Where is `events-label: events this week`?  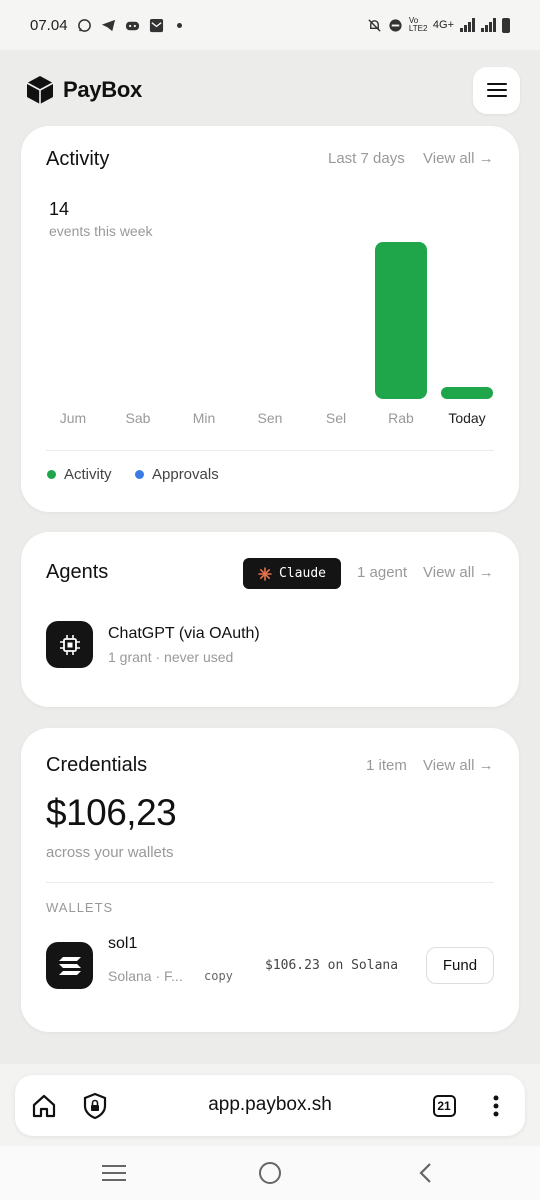 events-label: events this week is located at coordinates (101, 231).